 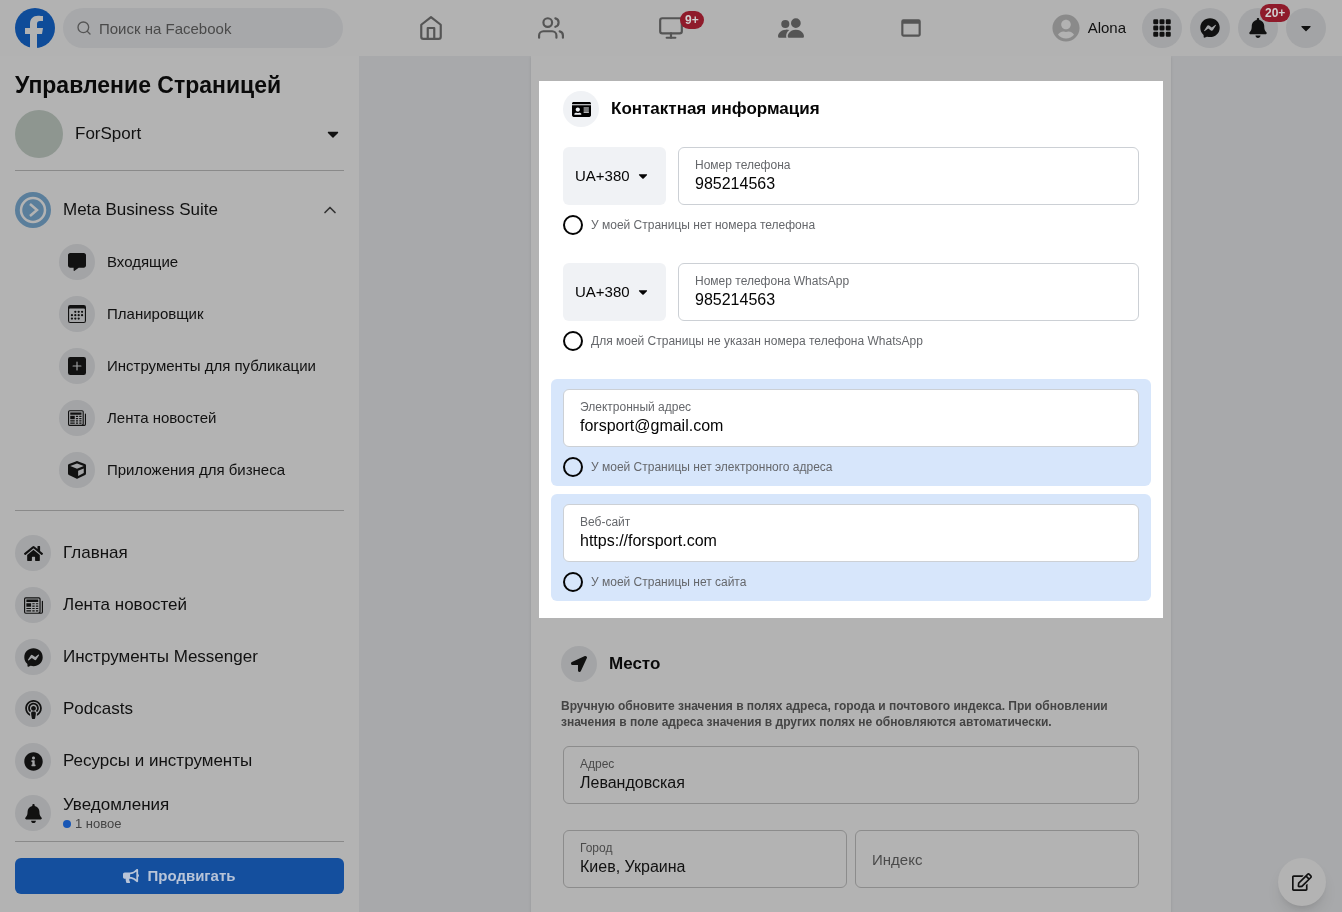 What do you see at coordinates (703, 225) in the screenshot?
I see `option-label: У моей Страницы нет номера телефона` at bounding box center [703, 225].